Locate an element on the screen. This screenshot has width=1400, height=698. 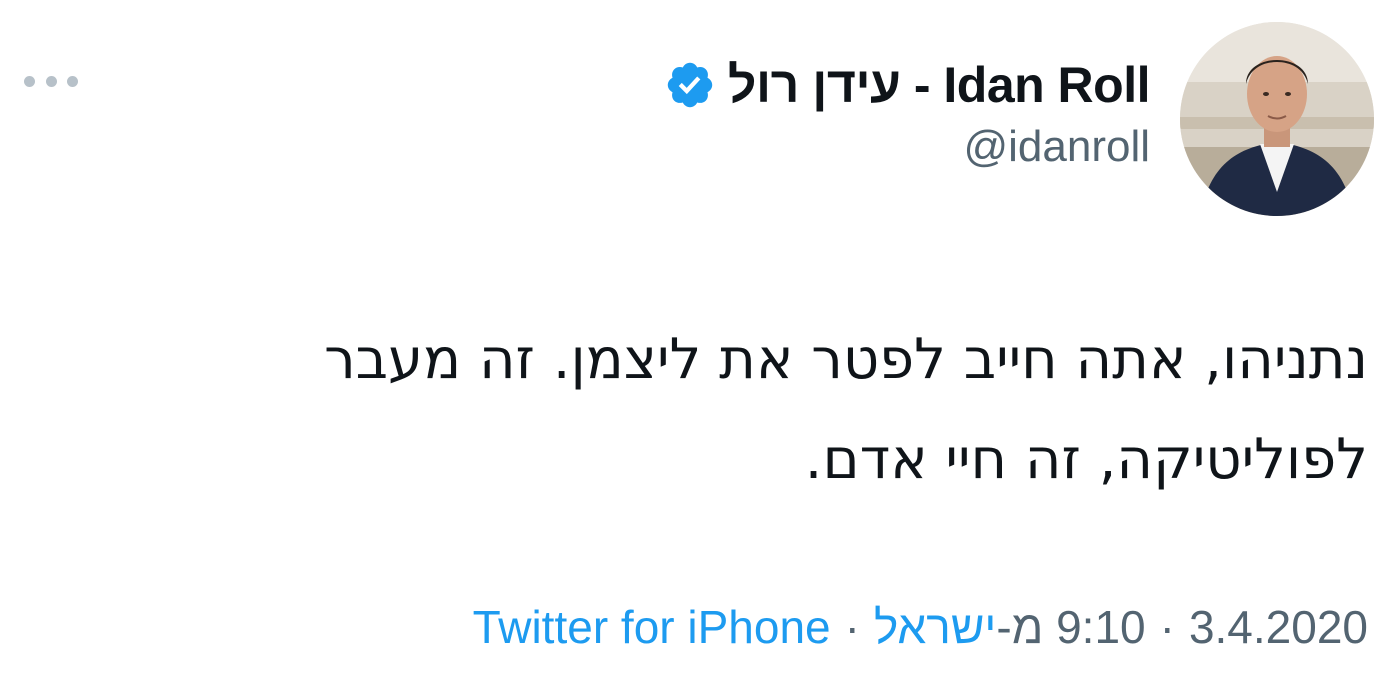
tweet-header: עידן רול - Idan Roll @idanroll is located at coordinates (907, 112).